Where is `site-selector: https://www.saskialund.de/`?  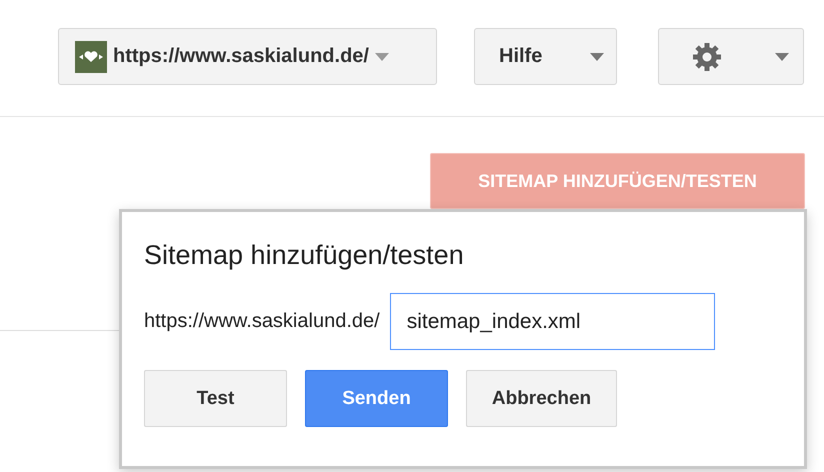 site-selector: https://www.saskialund.de/ is located at coordinates (247, 56).